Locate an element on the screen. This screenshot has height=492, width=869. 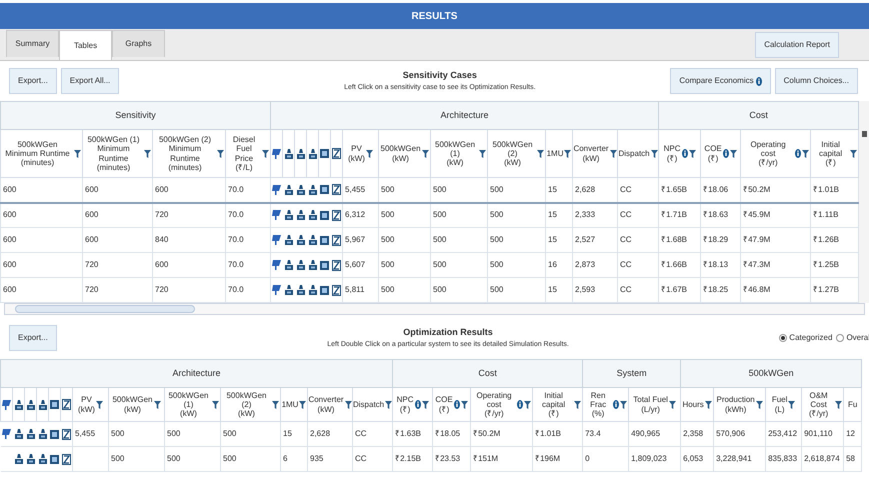
column-header: Fuel (L) is located at coordinates (784, 405).